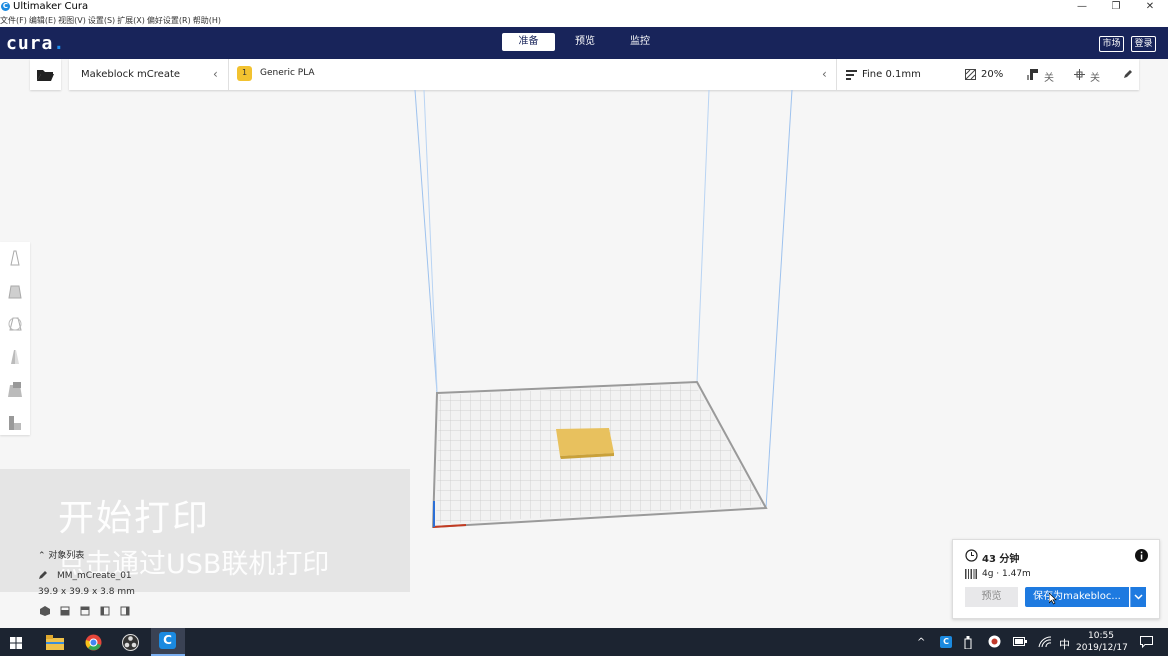 The width and height of the screenshot is (1168, 656). Describe the element at coordinates (15, 324) in the screenshot. I see `rotate-tool-icon` at that location.